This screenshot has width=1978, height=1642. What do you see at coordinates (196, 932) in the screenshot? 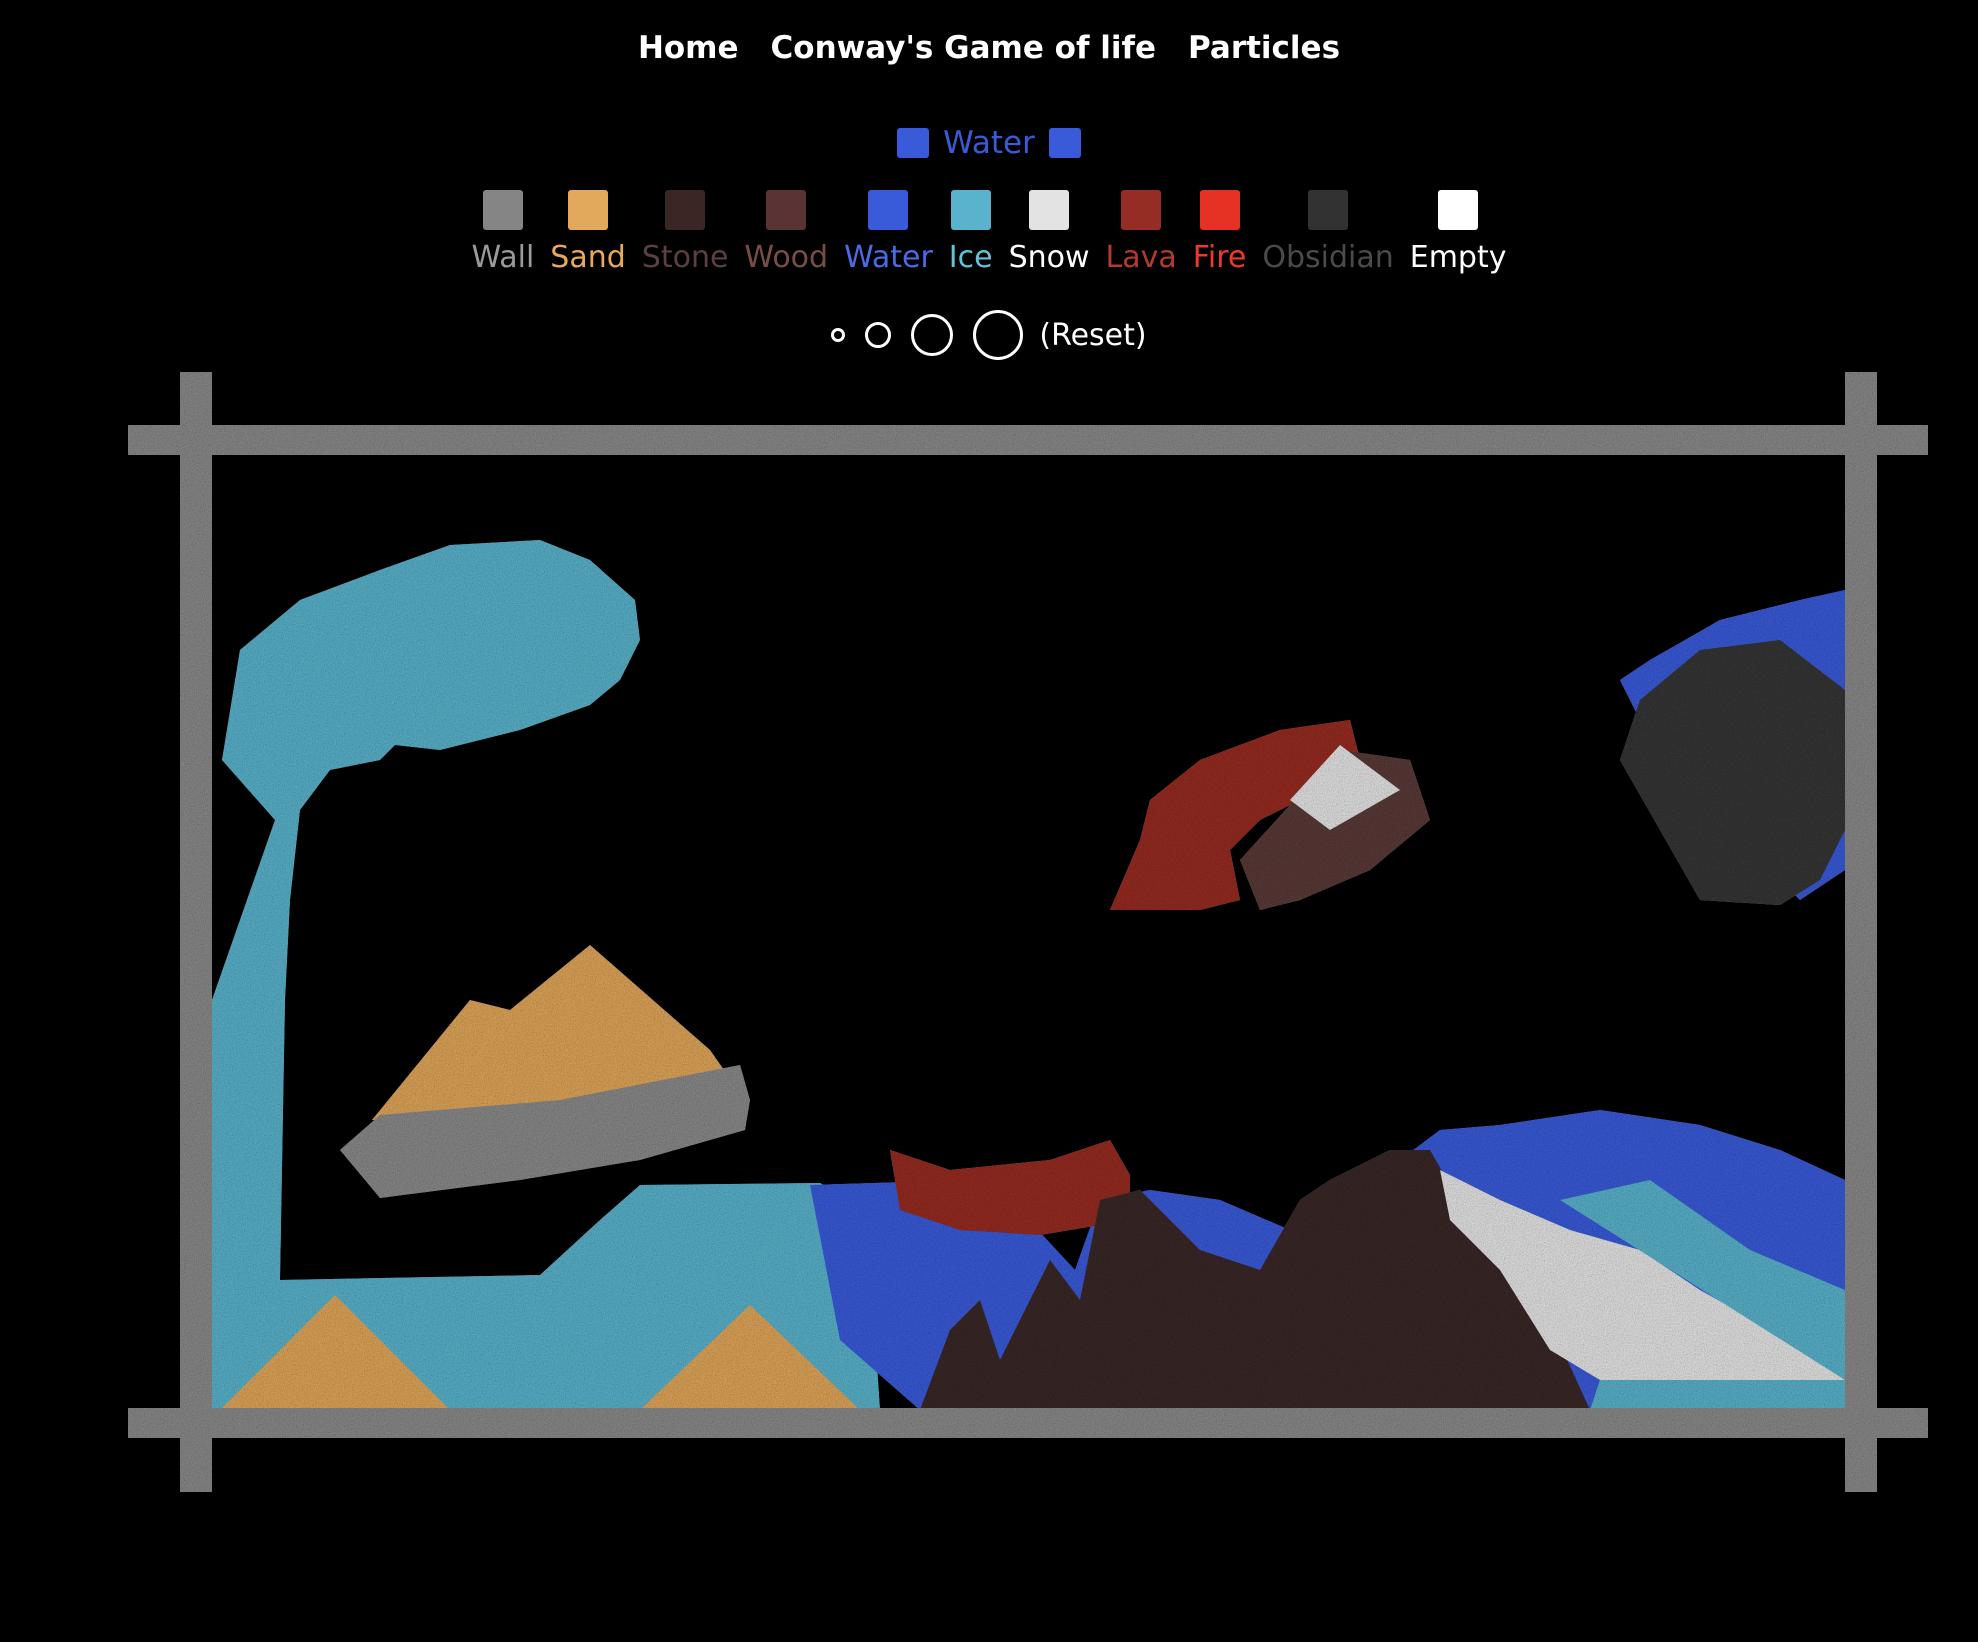
I see `frame-left-post` at bounding box center [196, 932].